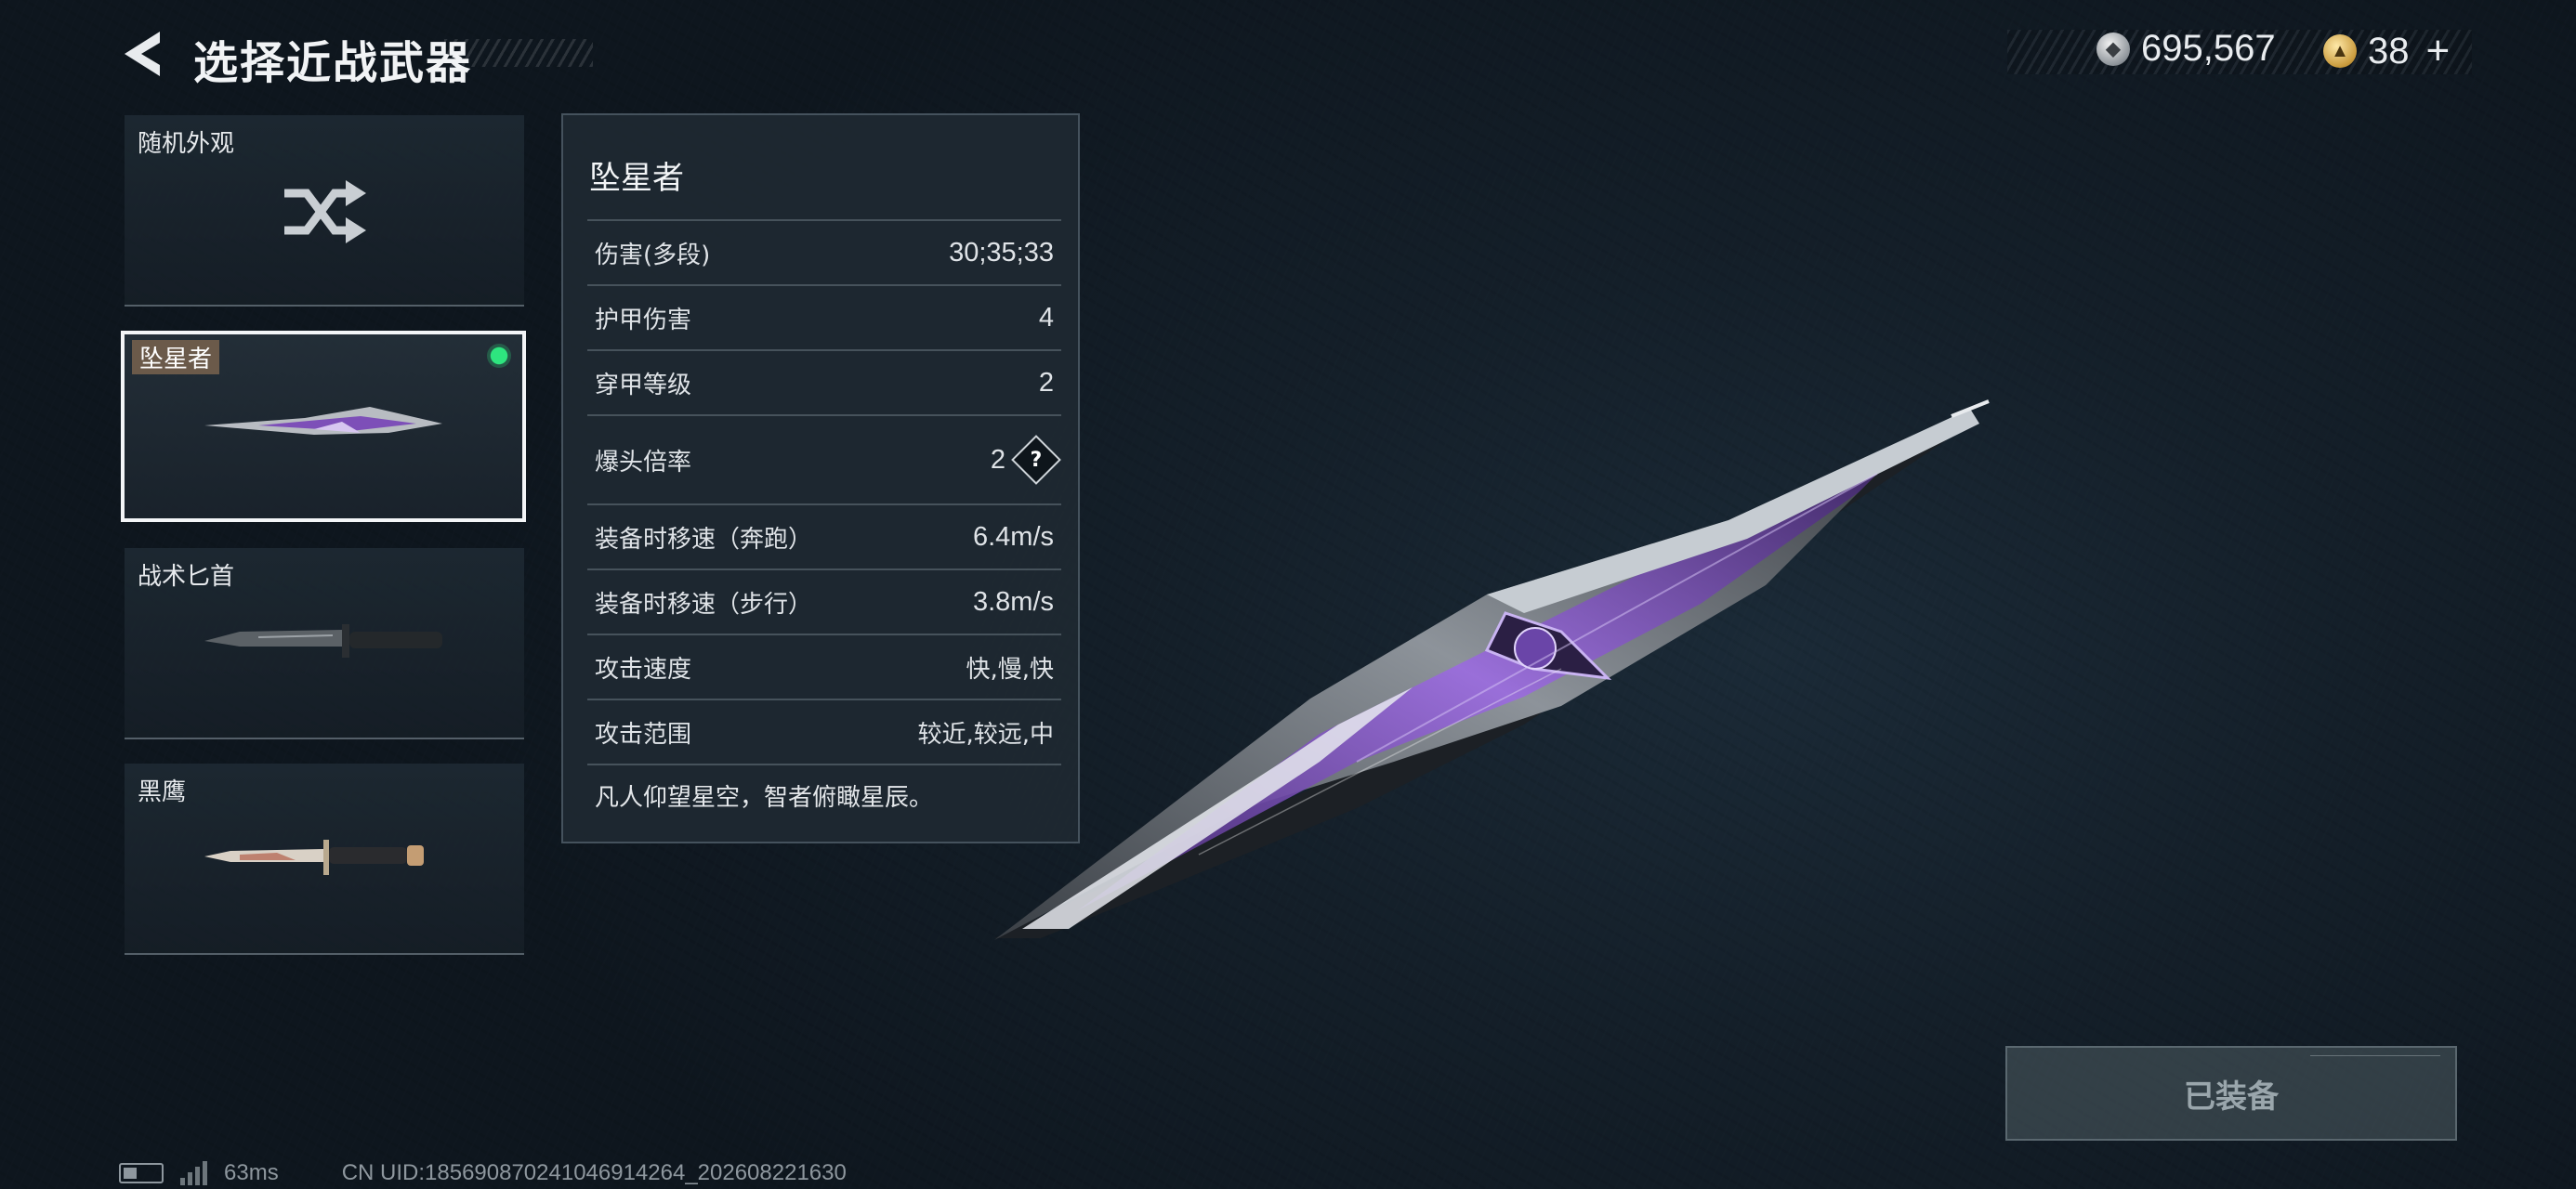 The height and width of the screenshot is (1189, 2576). I want to click on button-decoration, so click(2375, 1060).